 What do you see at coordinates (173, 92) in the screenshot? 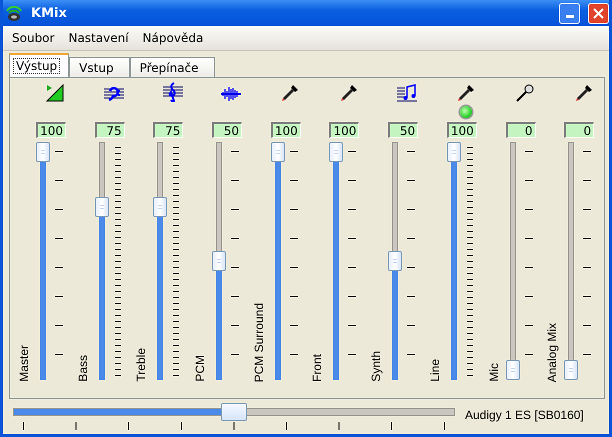
I see `treble-clef-icon` at bounding box center [173, 92].